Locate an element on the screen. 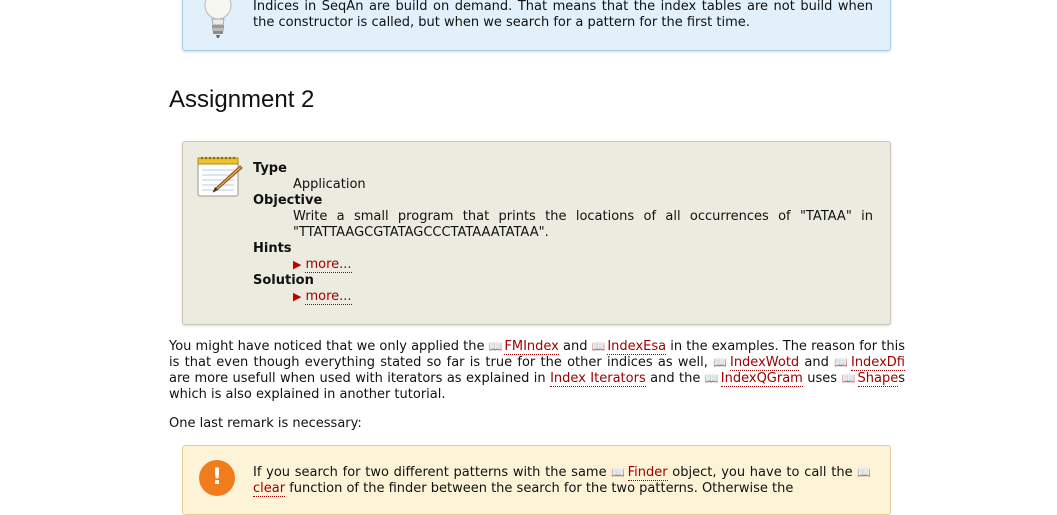 The width and height of the screenshot is (1057, 515). type-value: Application is located at coordinates (329, 184).